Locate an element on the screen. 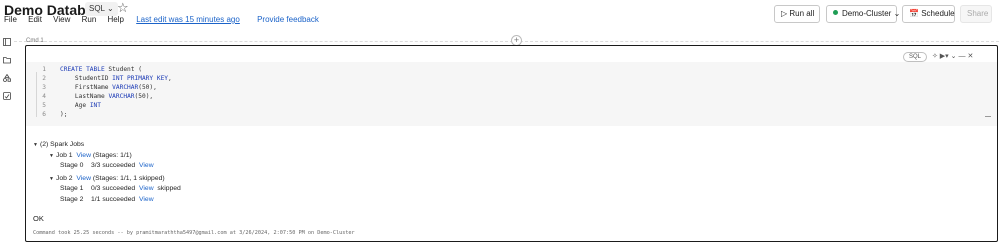  language-selector: SQL ⌄ is located at coordinates (101, 9).